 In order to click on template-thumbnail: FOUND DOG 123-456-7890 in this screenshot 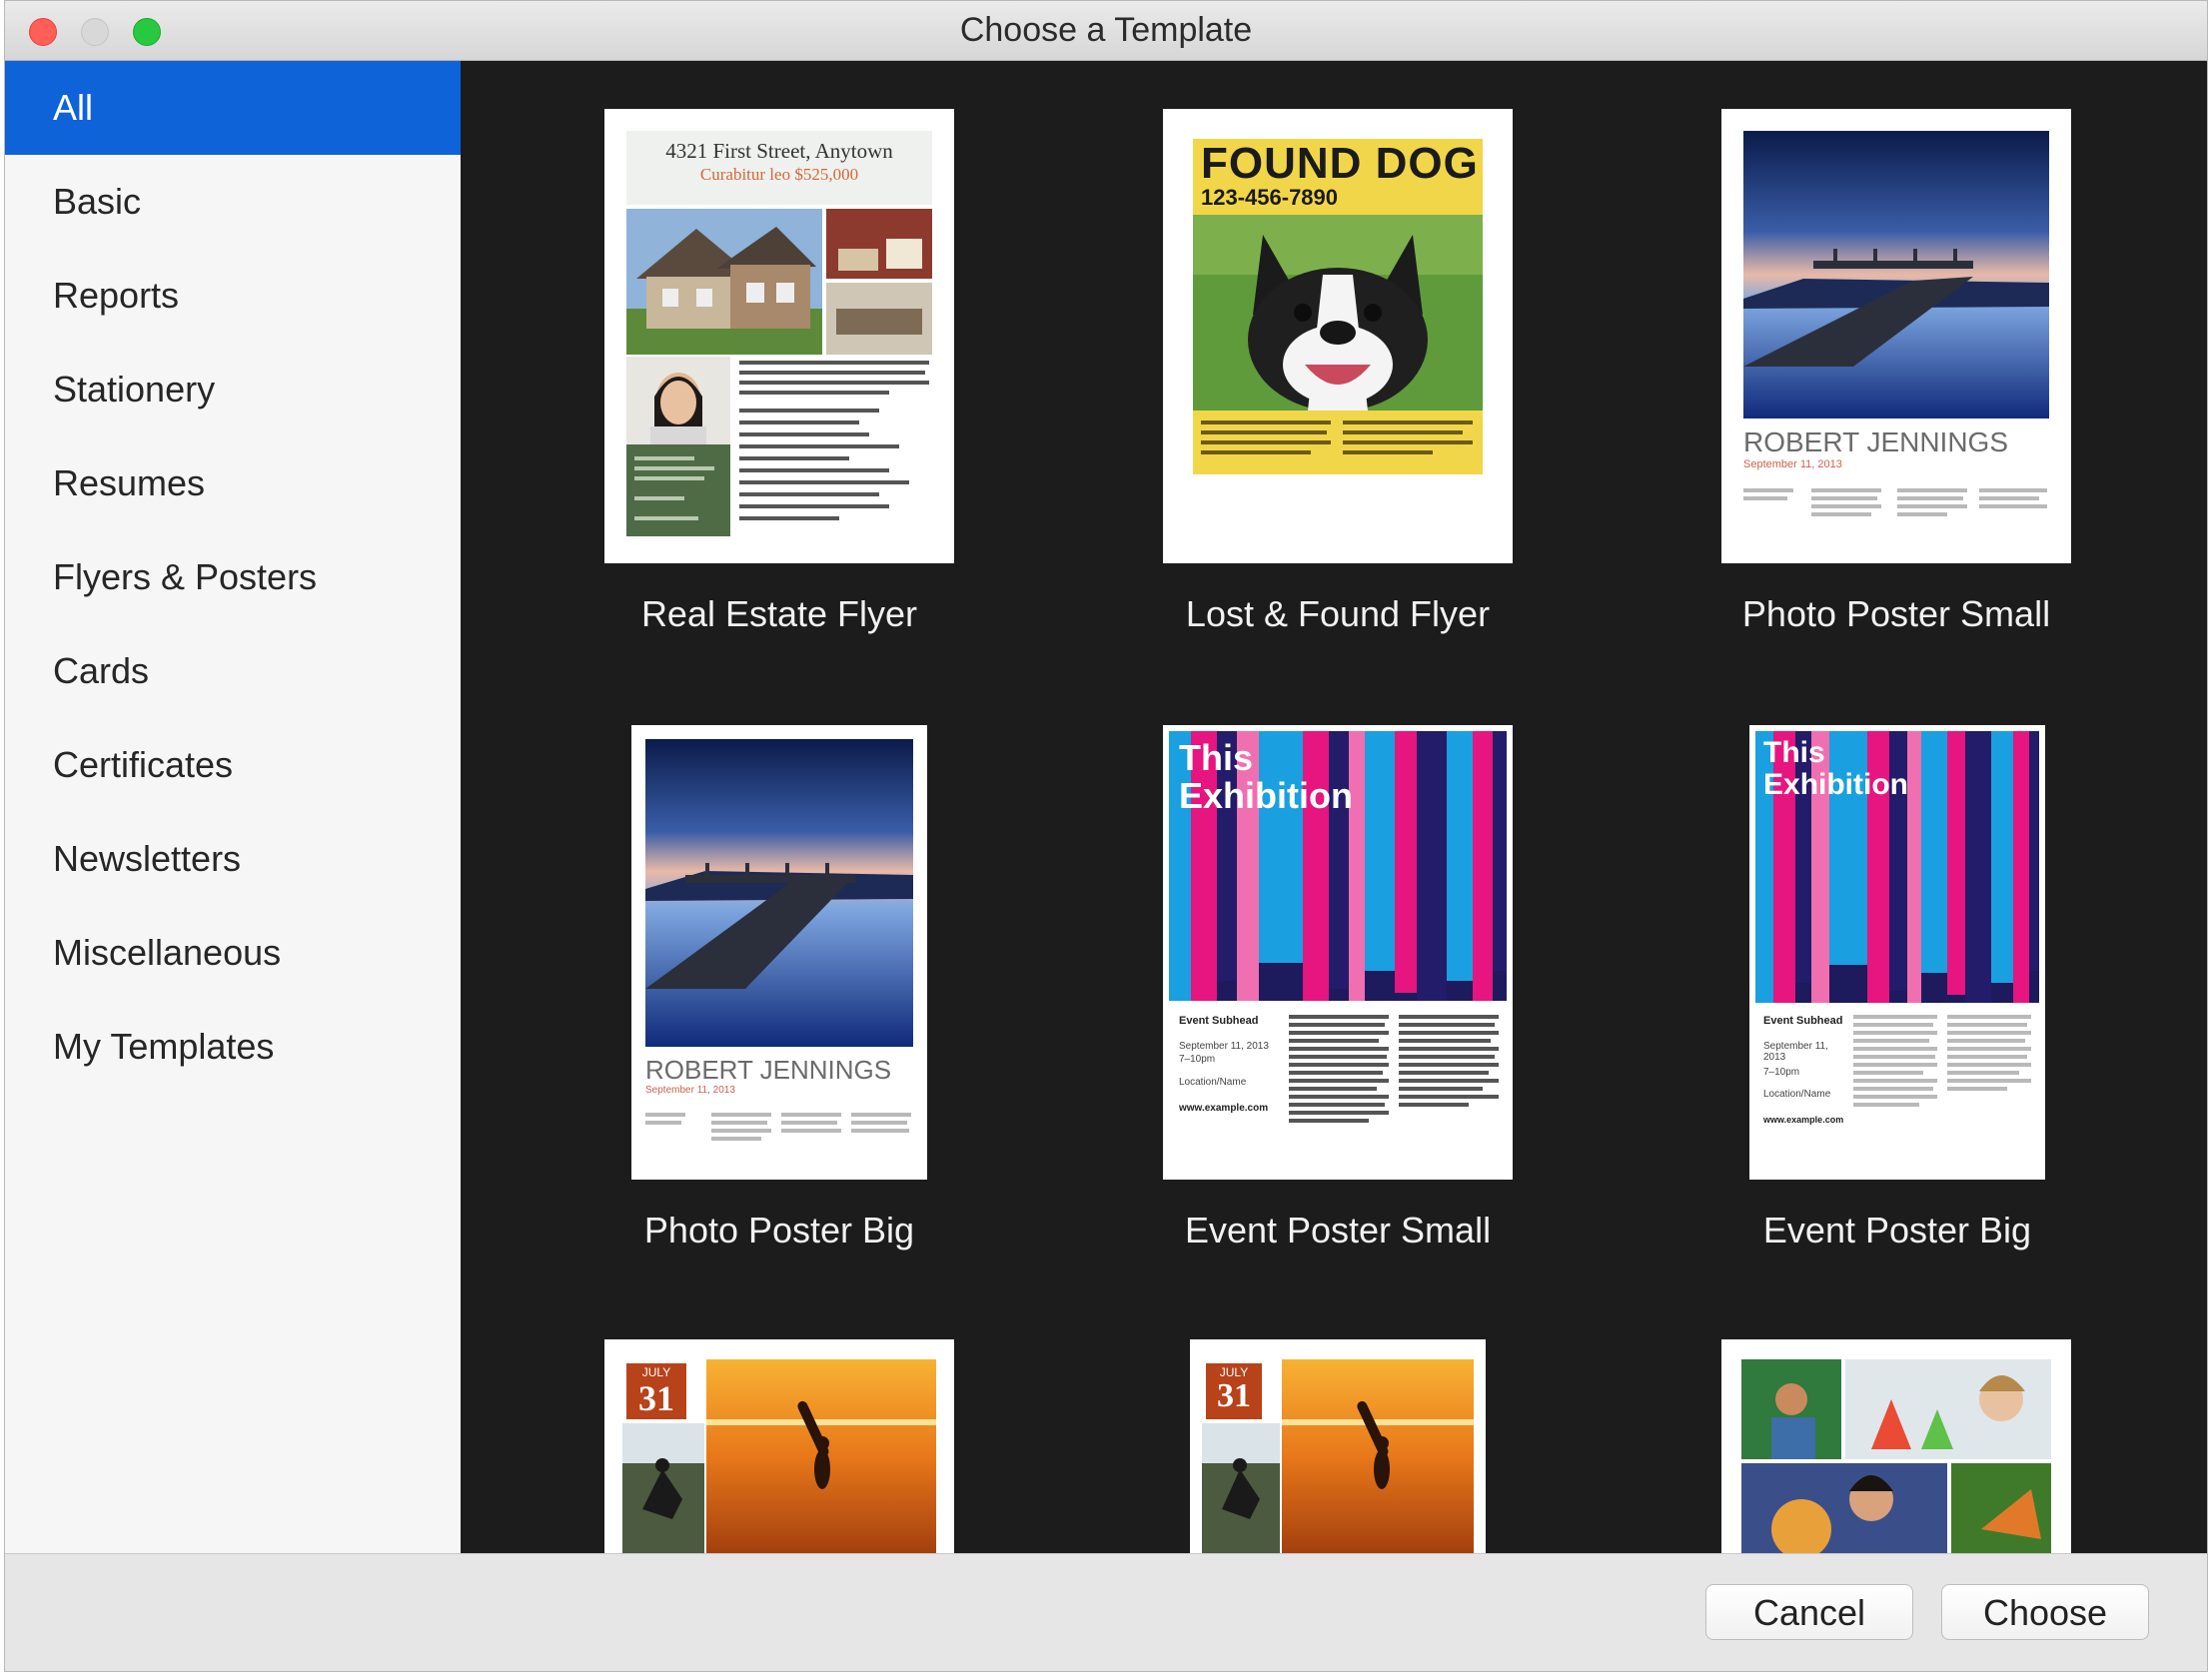, I will do `click(1338, 336)`.